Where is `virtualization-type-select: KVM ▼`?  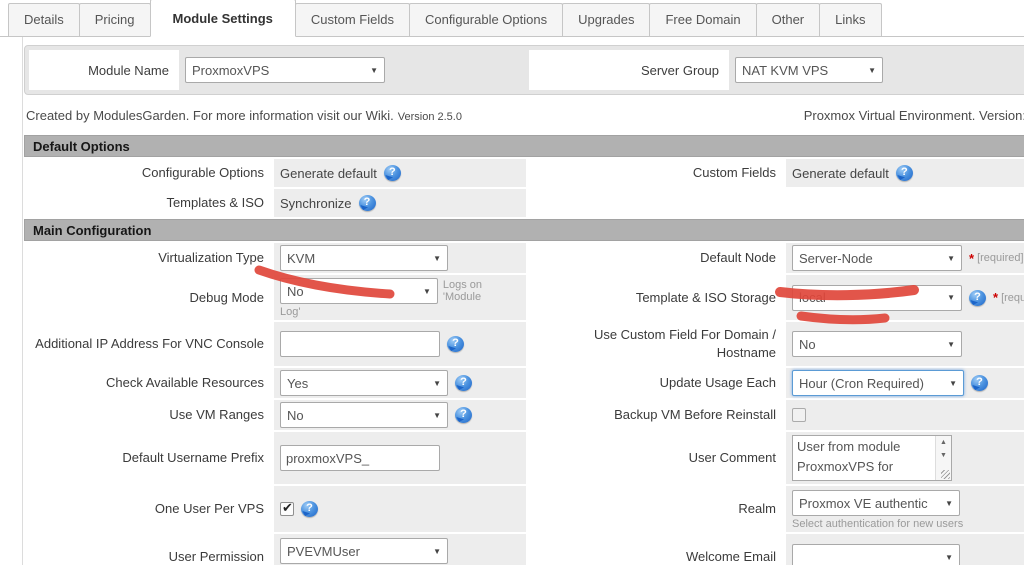
virtualization-type-select: KVM ▼ is located at coordinates (364, 258).